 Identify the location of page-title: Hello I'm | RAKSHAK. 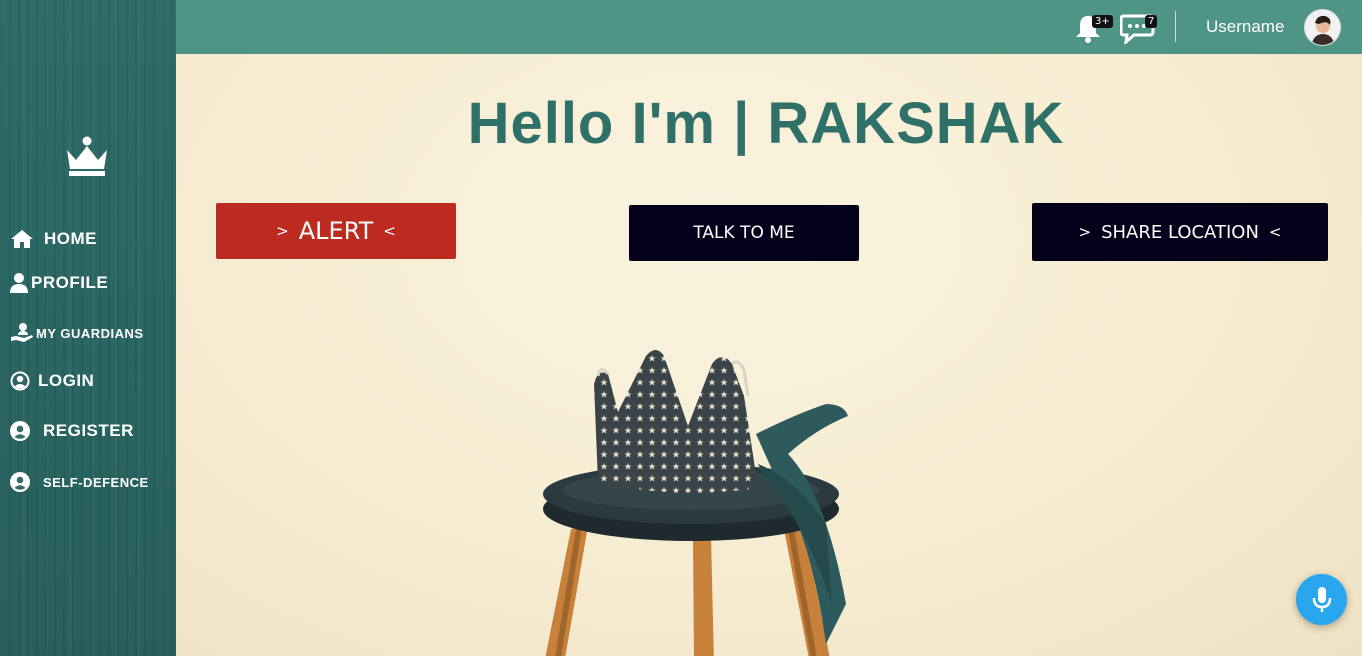
(766, 123).